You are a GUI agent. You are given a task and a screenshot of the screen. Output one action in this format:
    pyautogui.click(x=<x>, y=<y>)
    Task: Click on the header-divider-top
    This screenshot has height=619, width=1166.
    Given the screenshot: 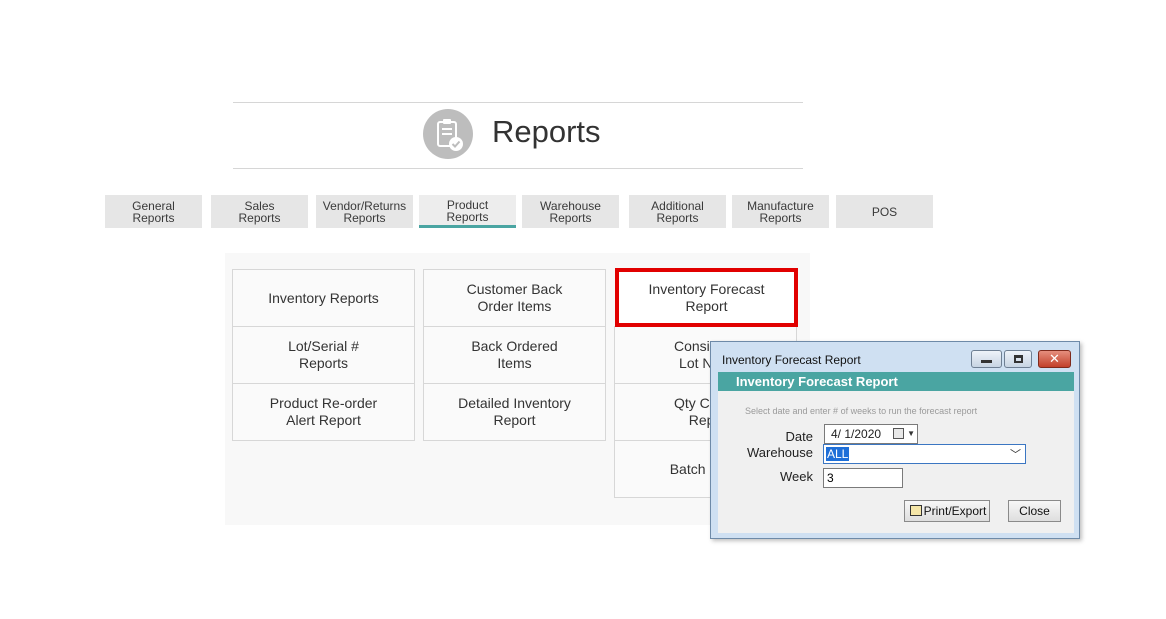 What is the action you would take?
    pyautogui.click(x=518, y=102)
    